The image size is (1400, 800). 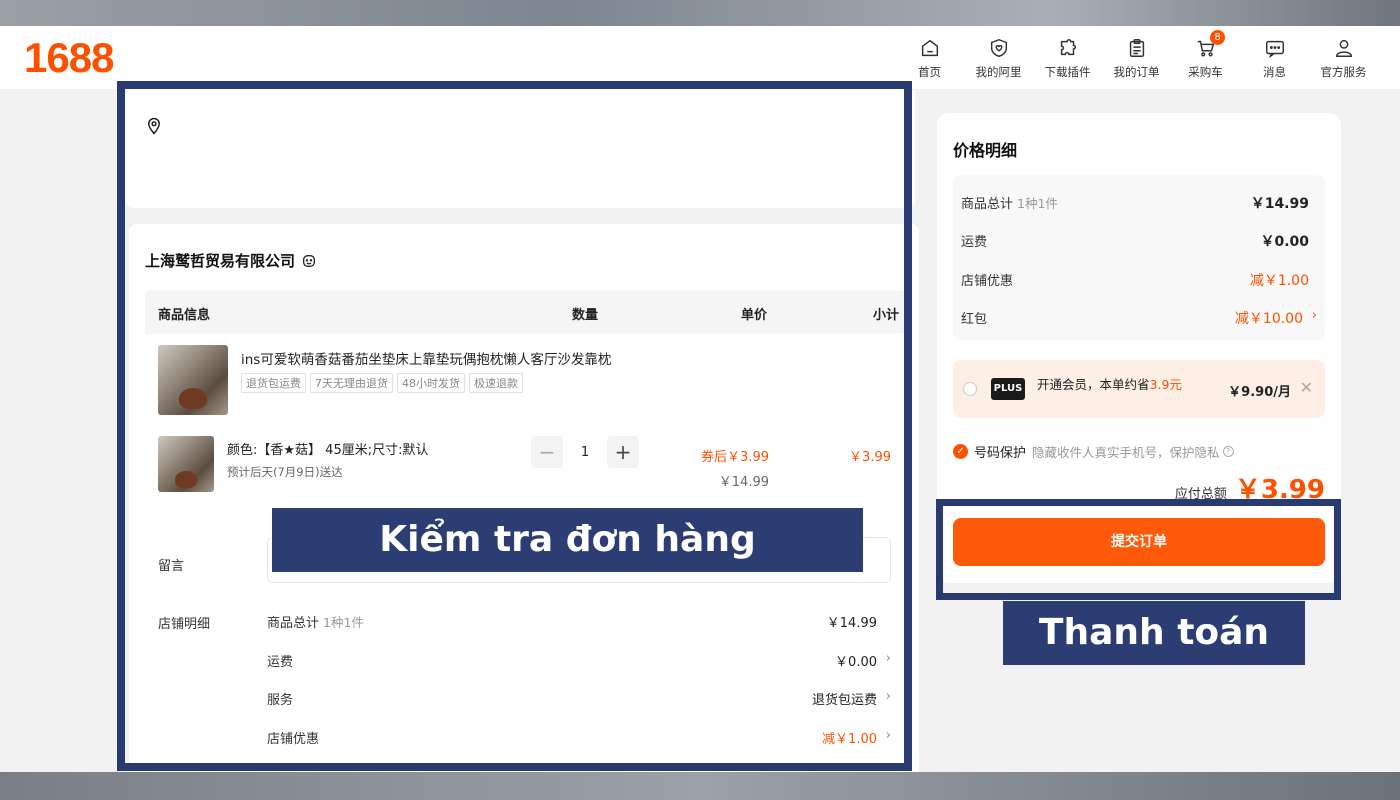 What do you see at coordinates (849, 739) in the screenshot?
I see `detail-value: 减￥1.00` at bounding box center [849, 739].